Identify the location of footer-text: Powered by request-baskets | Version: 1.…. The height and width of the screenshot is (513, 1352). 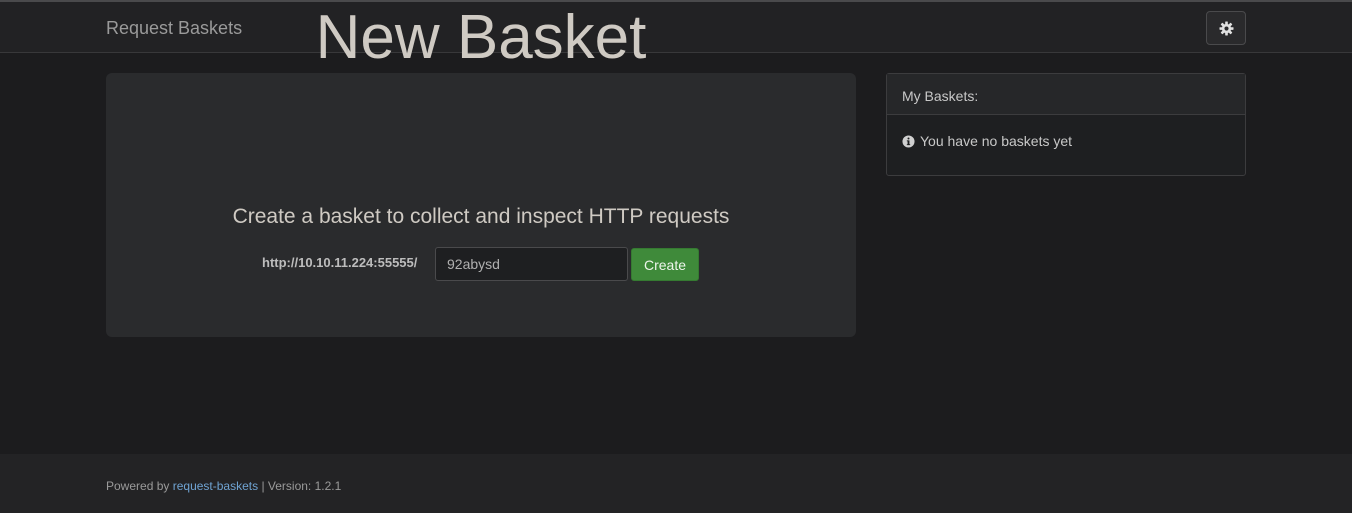
(223, 486).